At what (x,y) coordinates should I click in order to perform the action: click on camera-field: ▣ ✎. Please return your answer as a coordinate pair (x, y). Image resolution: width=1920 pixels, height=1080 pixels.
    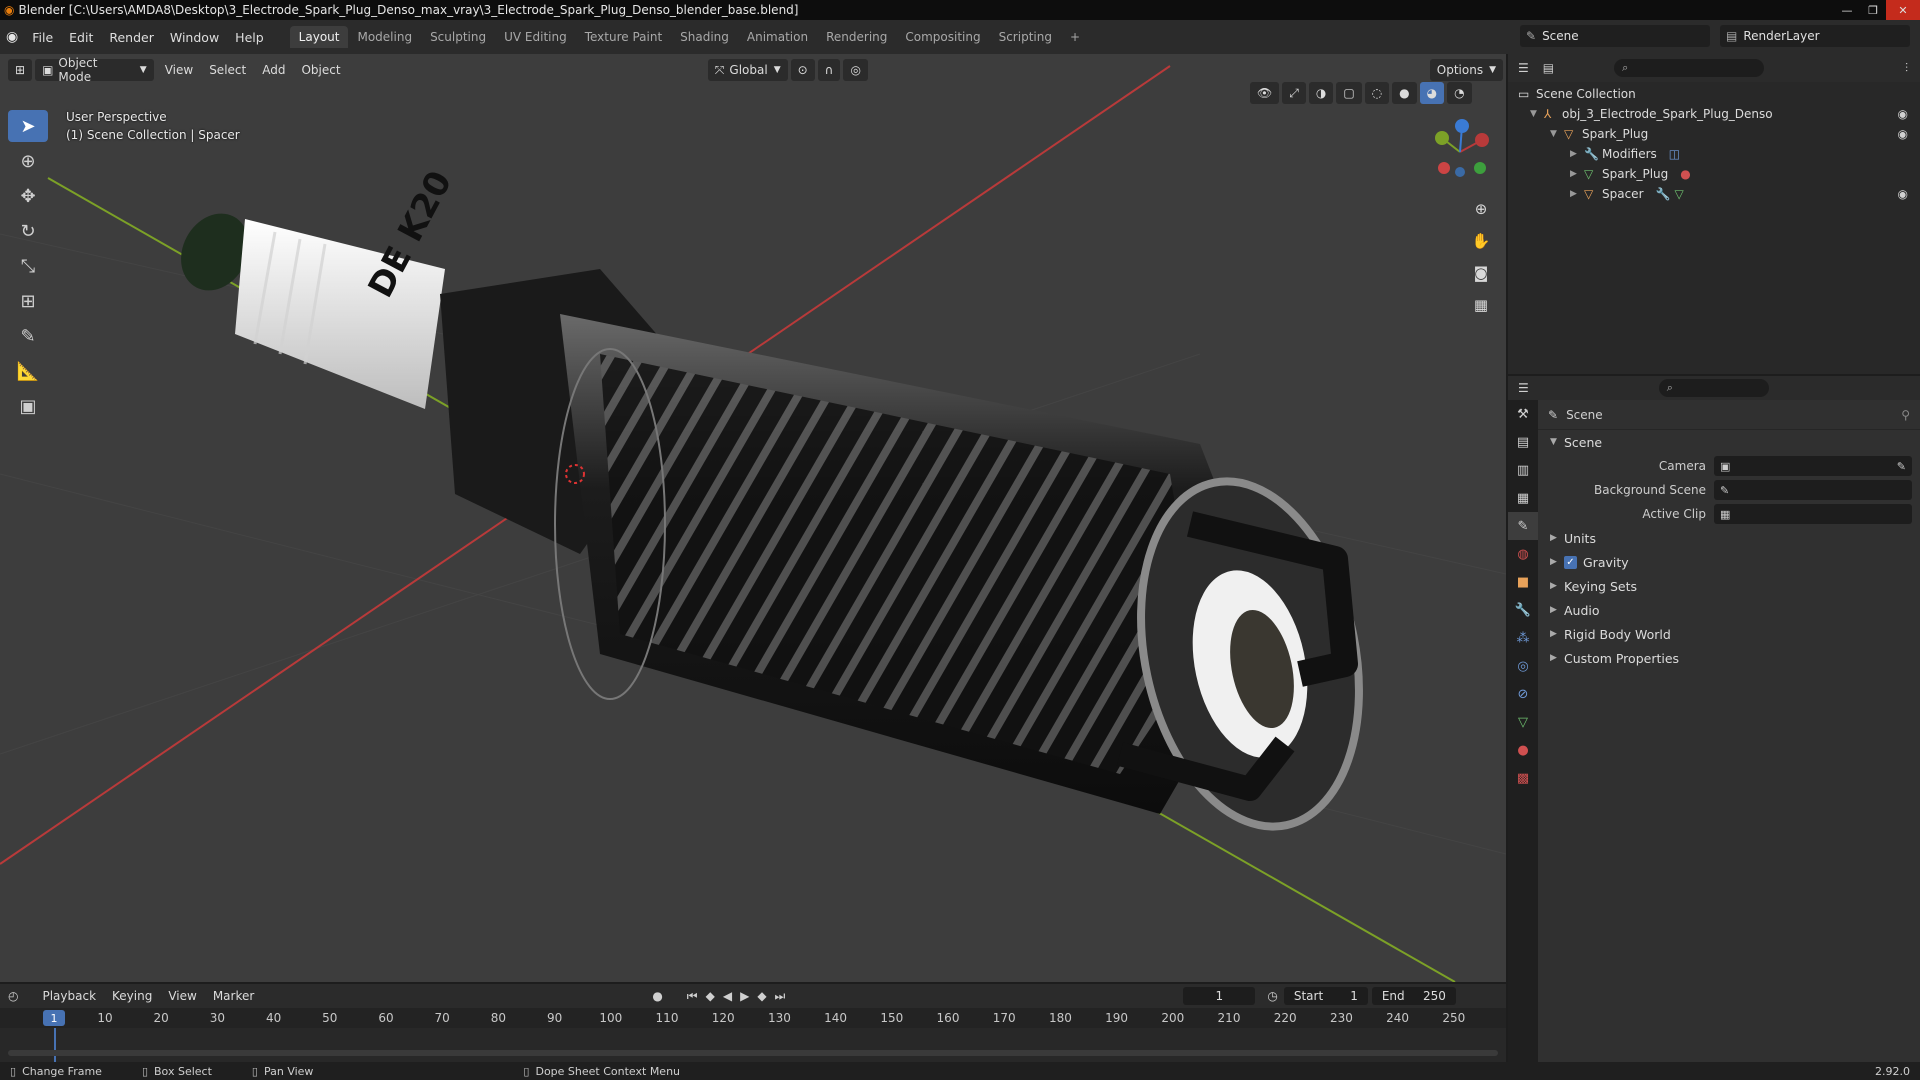
    Looking at the image, I should click on (1813, 466).